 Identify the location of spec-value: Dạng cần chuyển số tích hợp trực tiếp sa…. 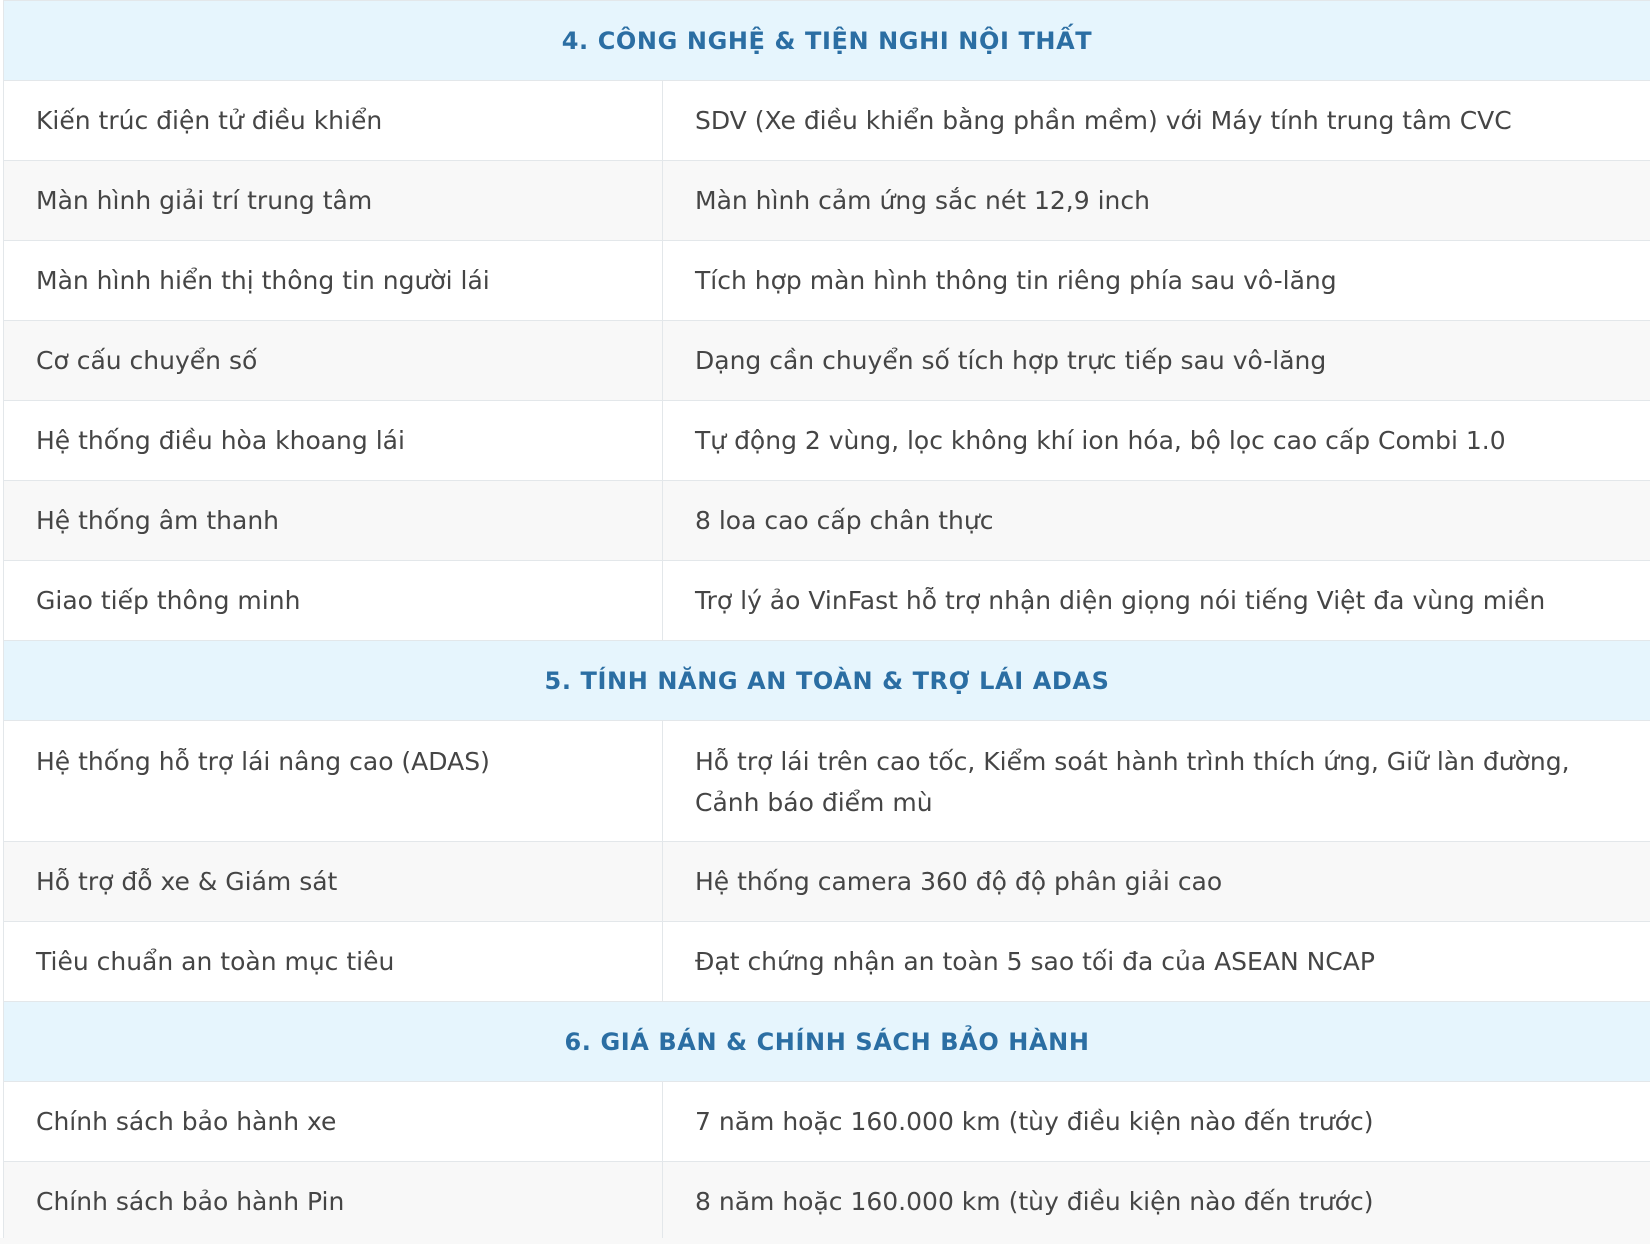
(1155, 360).